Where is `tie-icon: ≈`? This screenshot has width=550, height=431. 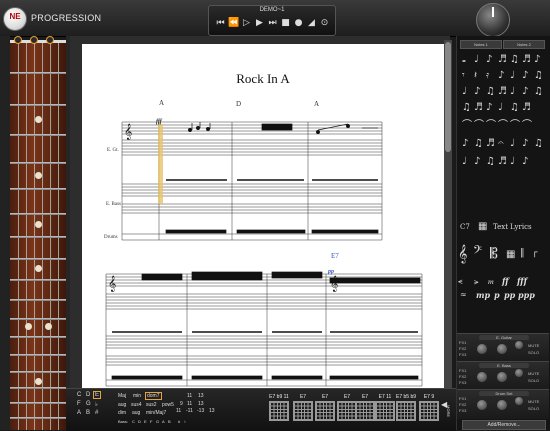 tie-icon: ≈ is located at coordinates (463, 294).